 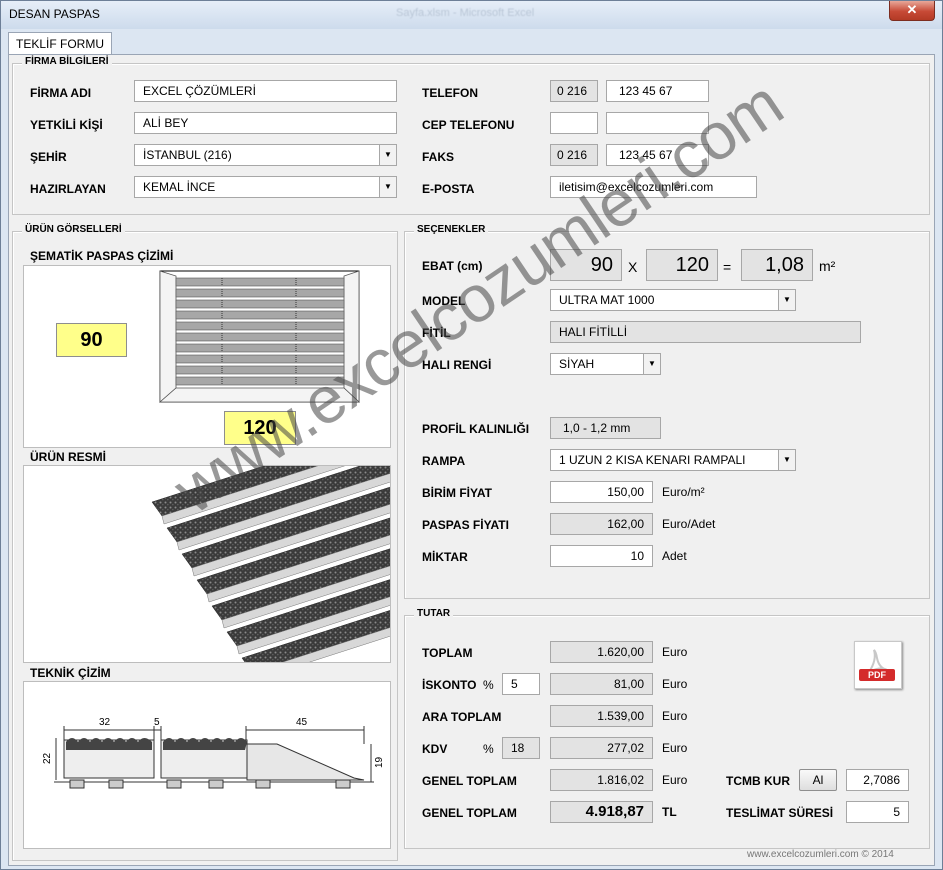 I want to click on footer-copyright: www.excelcozumleri.com © 2014, so click(x=820, y=854).